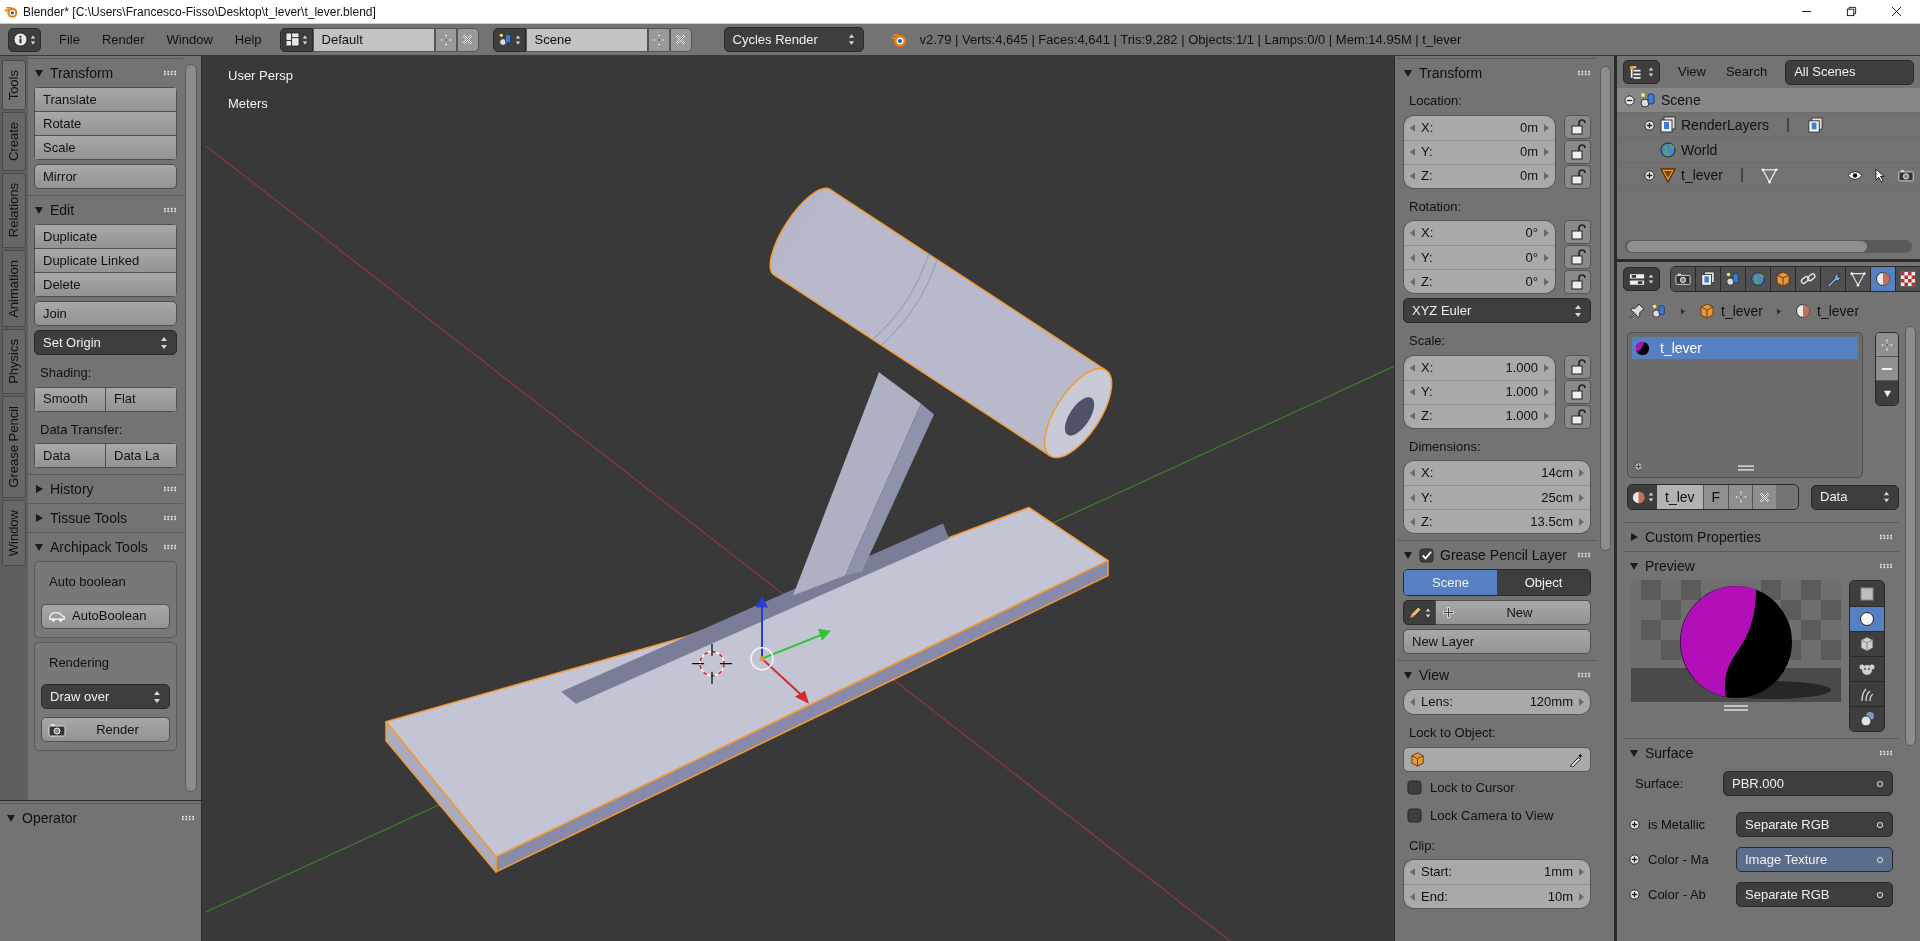 This screenshot has width=1920, height=941. Describe the element at coordinates (1887, 369) in the screenshot. I see `remove-slot-button` at that location.